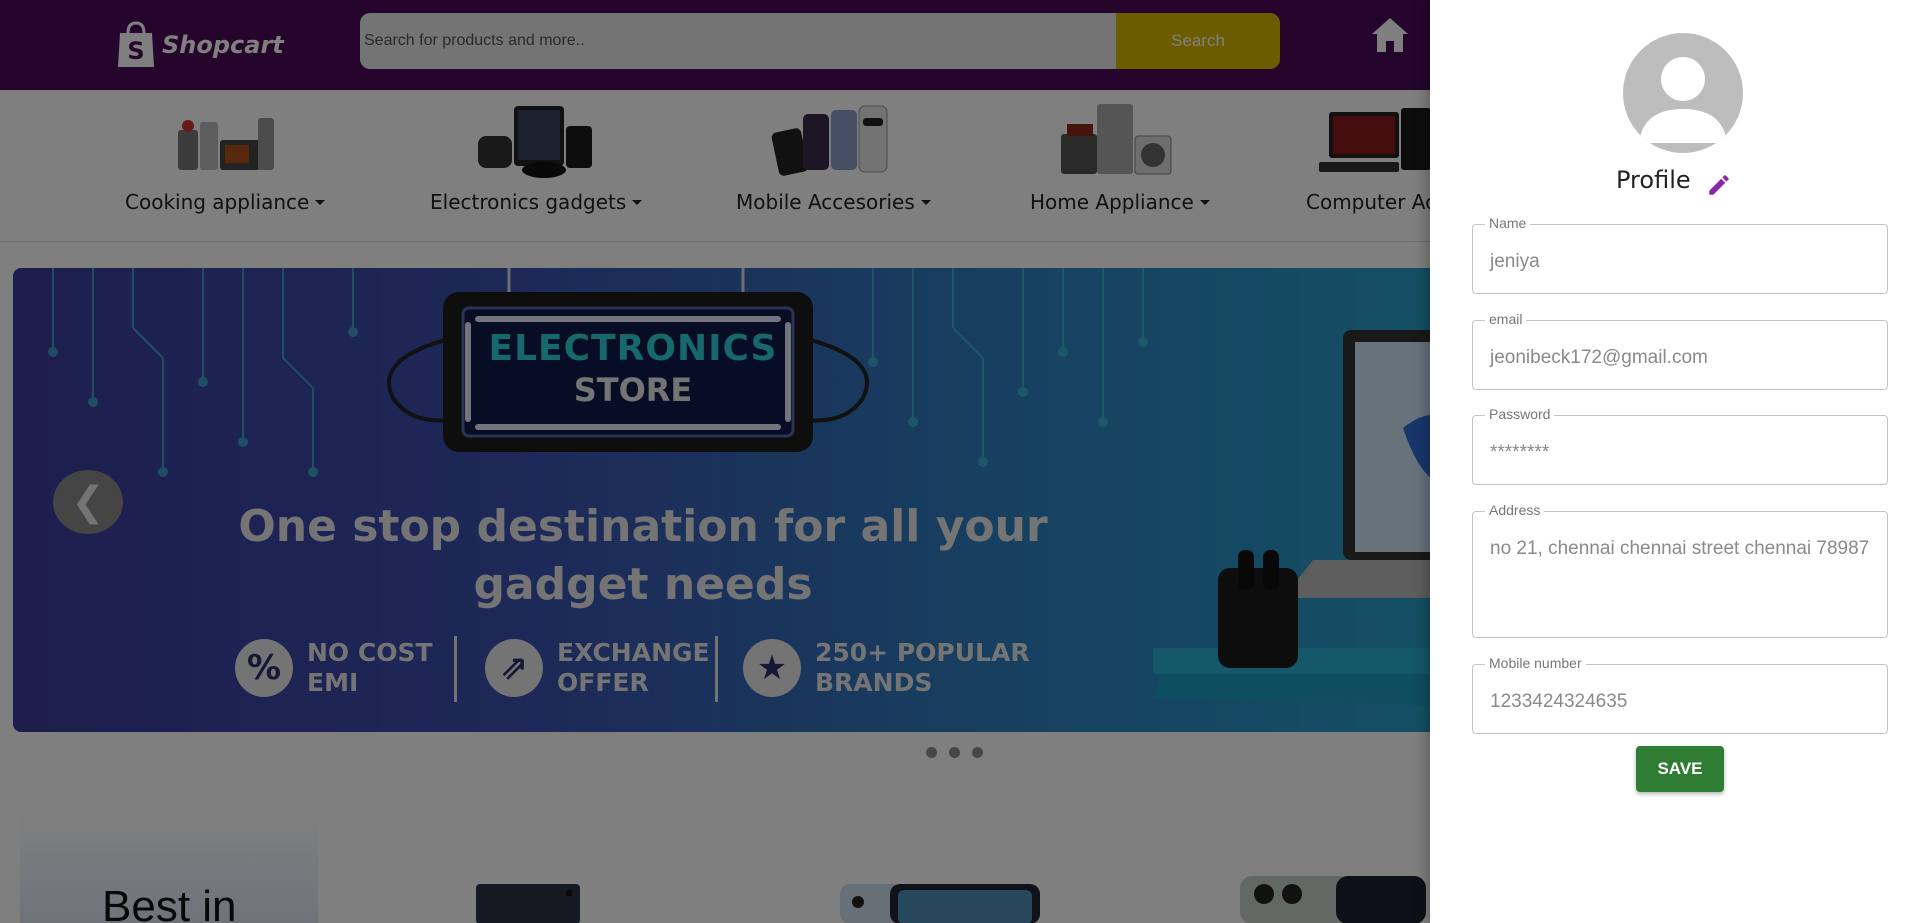 The image size is (1920, 923). I want to click on email-field: email jeonibeck172@gmail.com, so click(1680, 350).